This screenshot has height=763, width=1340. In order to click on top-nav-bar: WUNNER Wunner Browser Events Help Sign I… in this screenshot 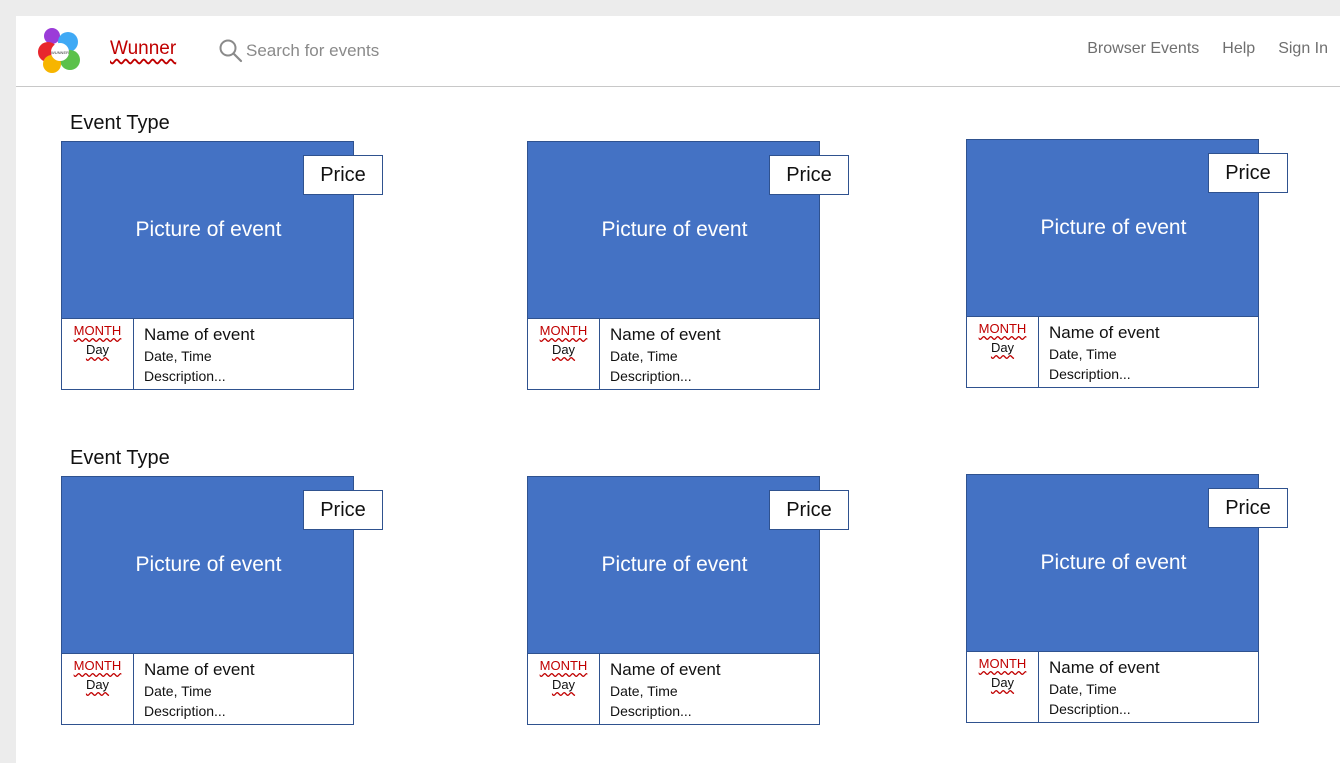, I will do `click(678, 51)`.